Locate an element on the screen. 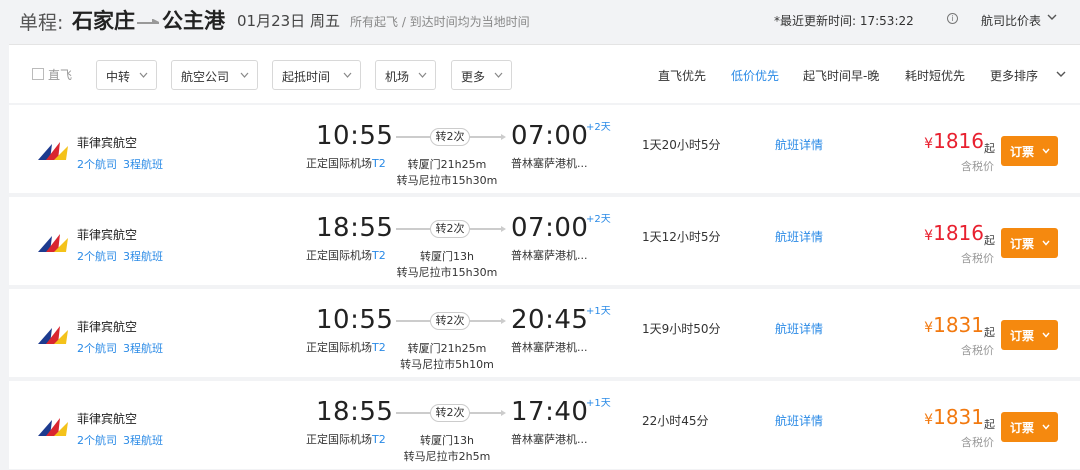 The image size is (1080, 470). stopover-1: 转厦门21h25m is located at coordinates (447, 348).